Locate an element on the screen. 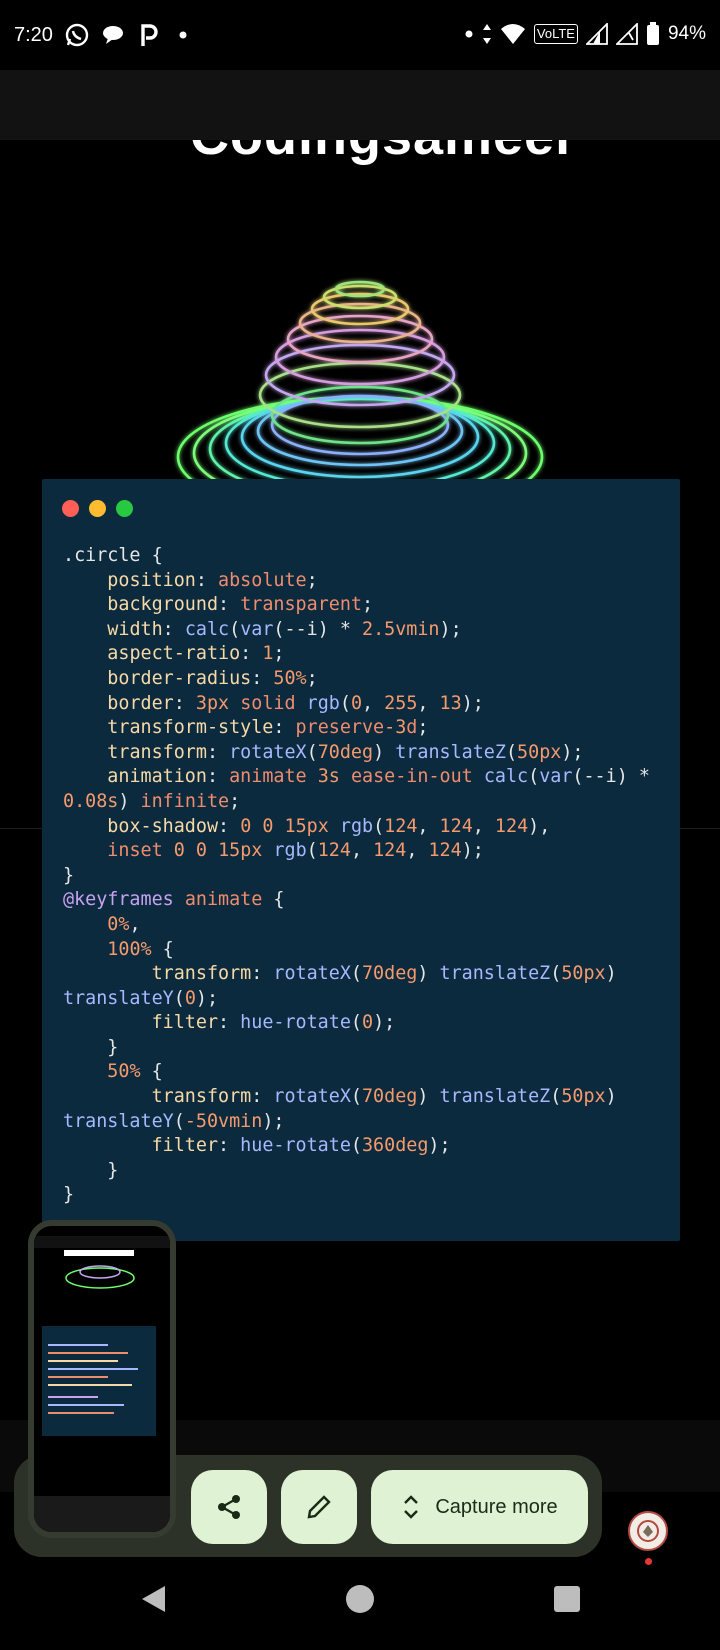 This screenshot has width=720, height=1650. share-button is located at coordinates (229, 1507).